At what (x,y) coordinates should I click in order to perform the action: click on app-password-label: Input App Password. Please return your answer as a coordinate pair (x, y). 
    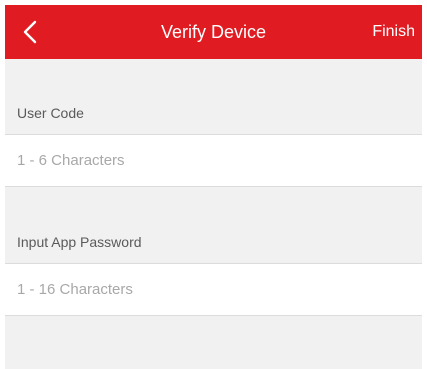
    Looking at the image, I should click on (79, 242).